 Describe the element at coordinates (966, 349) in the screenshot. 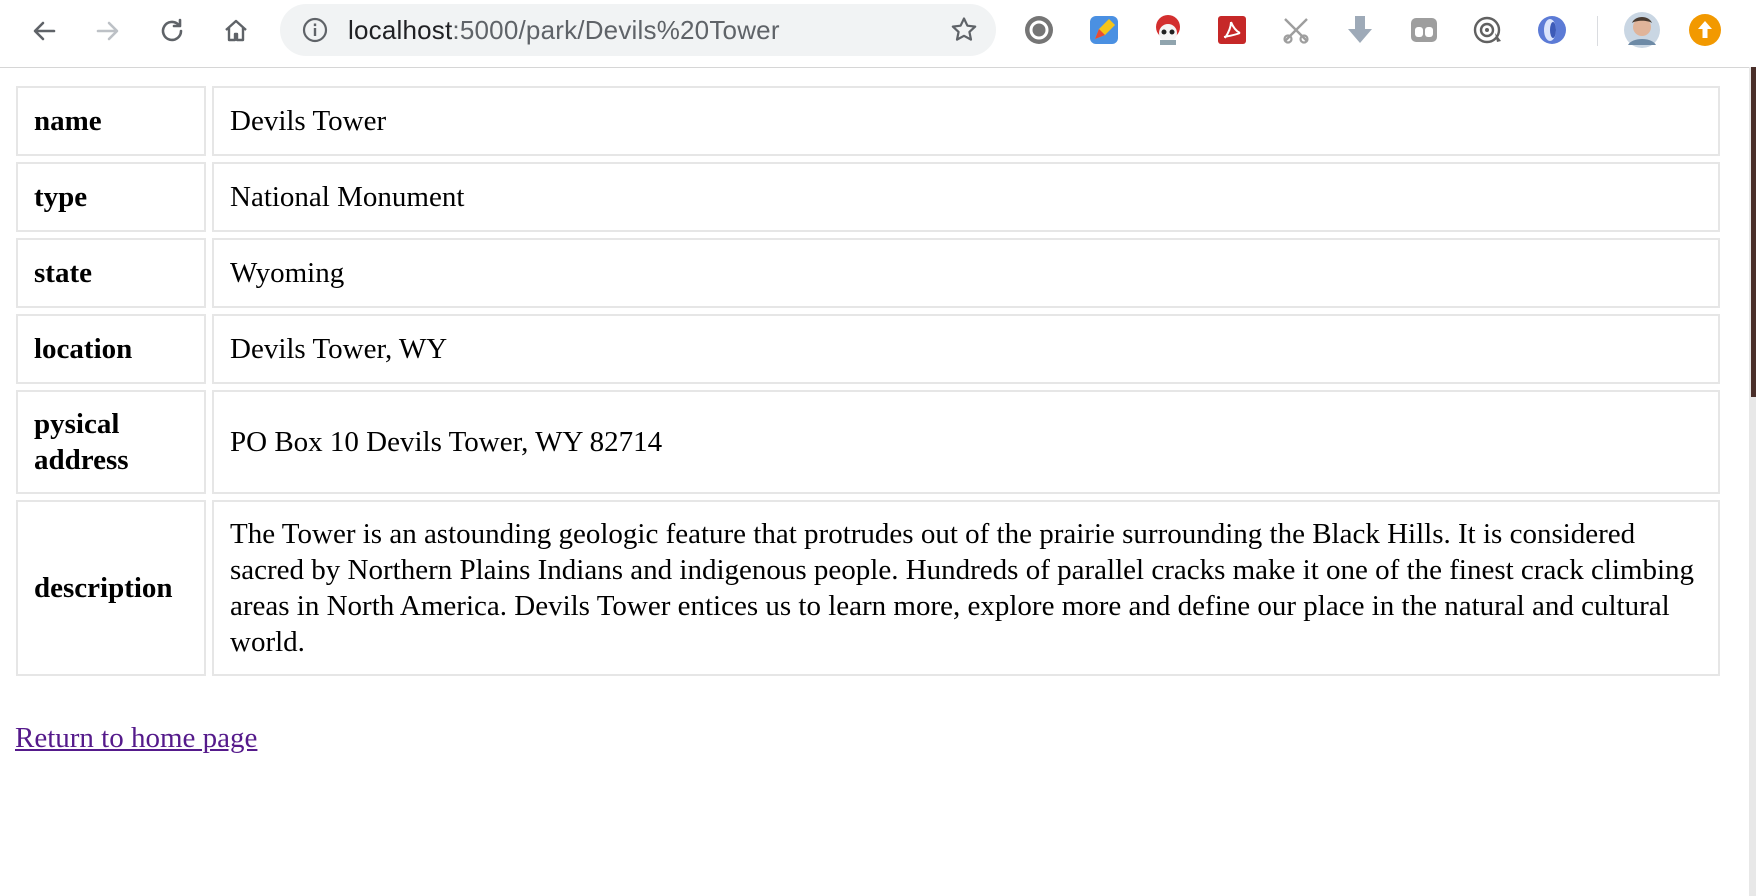

I see `row-value: Devils Tower, WY` at that location.